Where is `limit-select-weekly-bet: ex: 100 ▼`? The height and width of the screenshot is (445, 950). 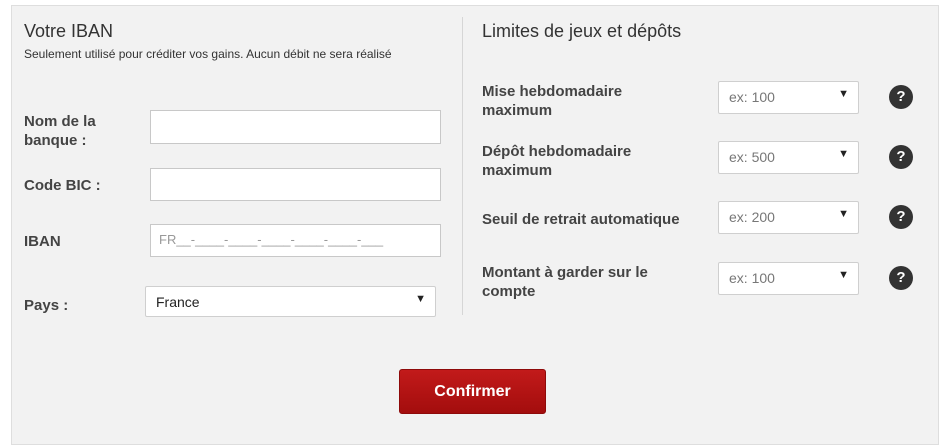 limit-select-weekly-bet: ex: 100 ▼ is located at coordinates (788, 97).